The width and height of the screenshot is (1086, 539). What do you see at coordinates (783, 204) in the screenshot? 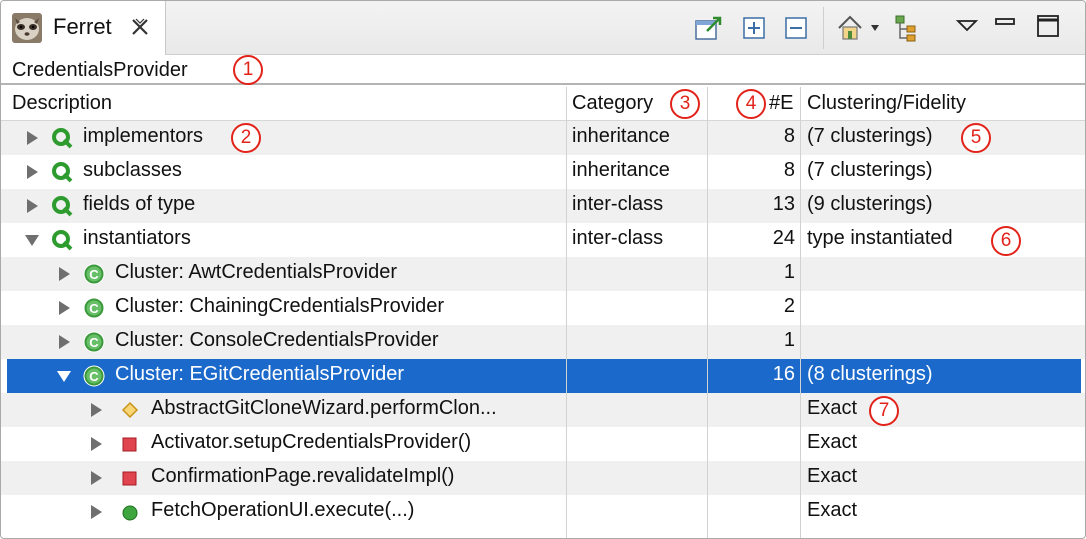
I see `row-count: 13` at bounding box center [783, 204].